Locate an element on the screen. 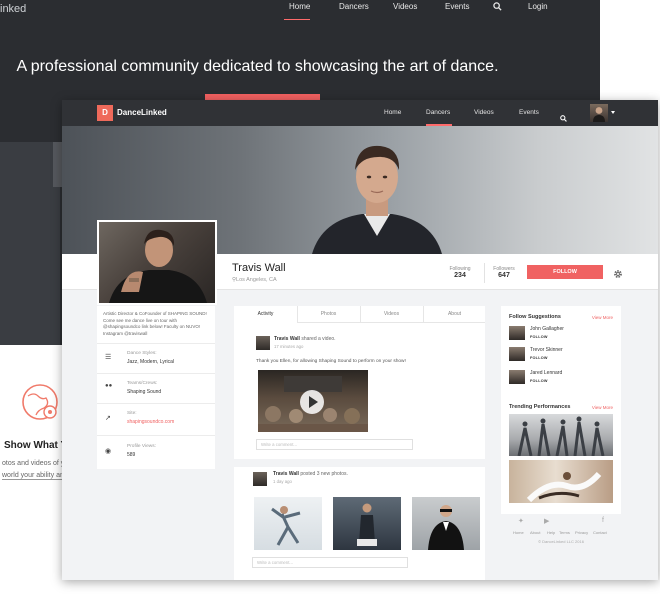 This screenshot has height=600, width=660. detail-teams: ●● Teams/Crews: Shaping Sound is located at coordinates (156, 388).